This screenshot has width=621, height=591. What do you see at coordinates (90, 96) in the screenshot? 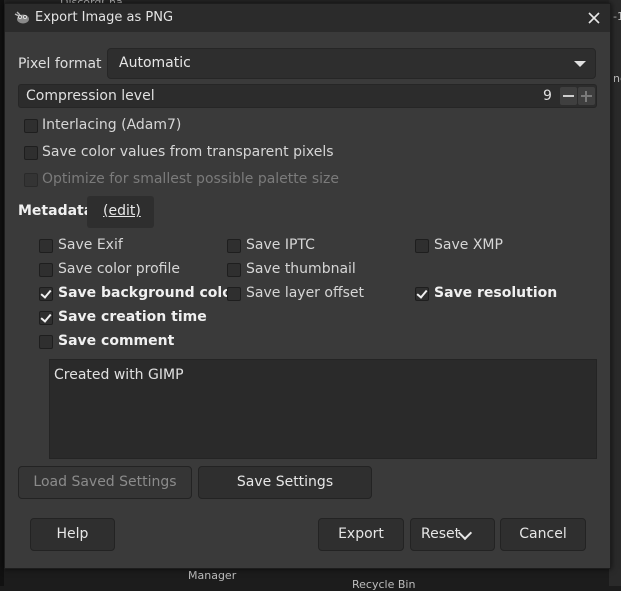
I see `compression-level-label: Compression level` at bounding box center [90, 96].